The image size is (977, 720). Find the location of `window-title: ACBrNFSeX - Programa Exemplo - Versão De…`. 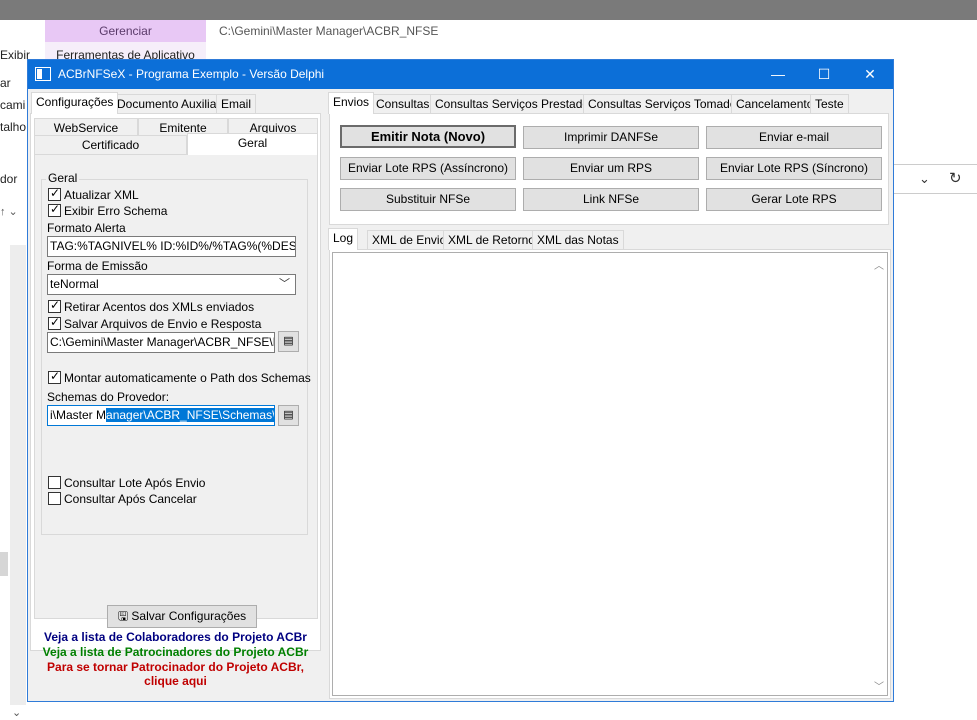

window-title: ACBrNFSeX - Programa Exemplo - Versão De… is located at coordinates (191, 74).